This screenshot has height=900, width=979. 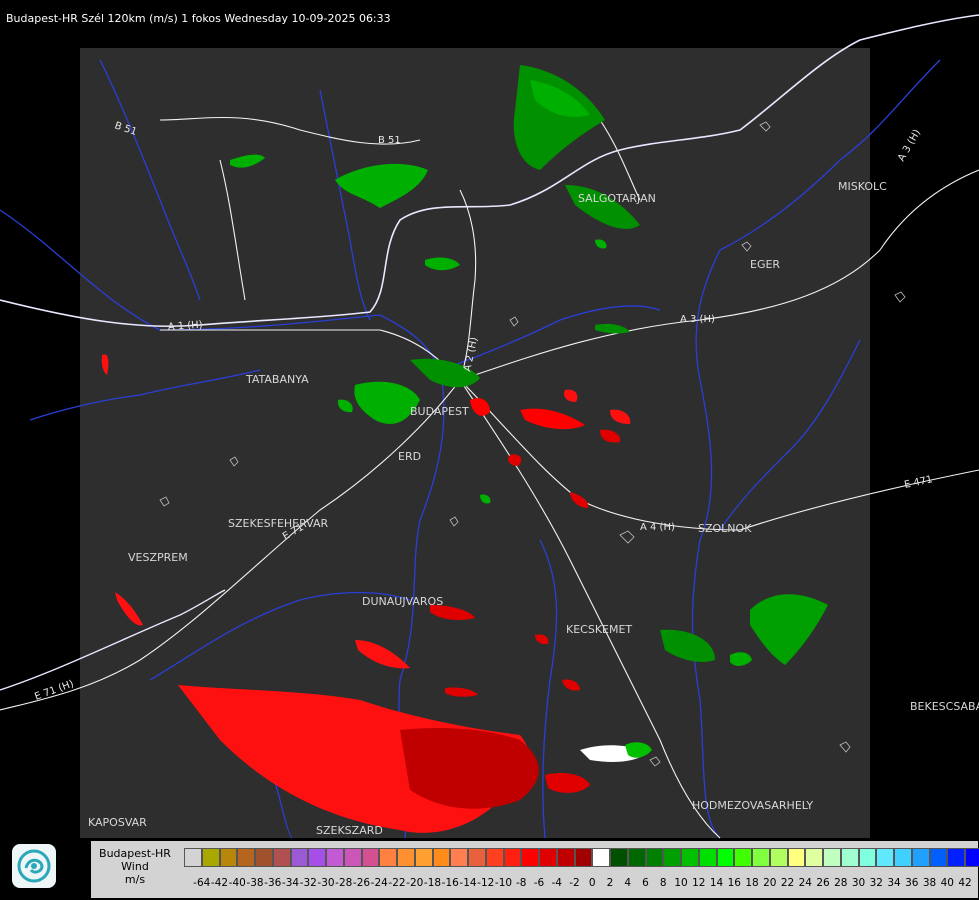 I want to click on legend-tick-label: 30, so click(x=858, y=883).